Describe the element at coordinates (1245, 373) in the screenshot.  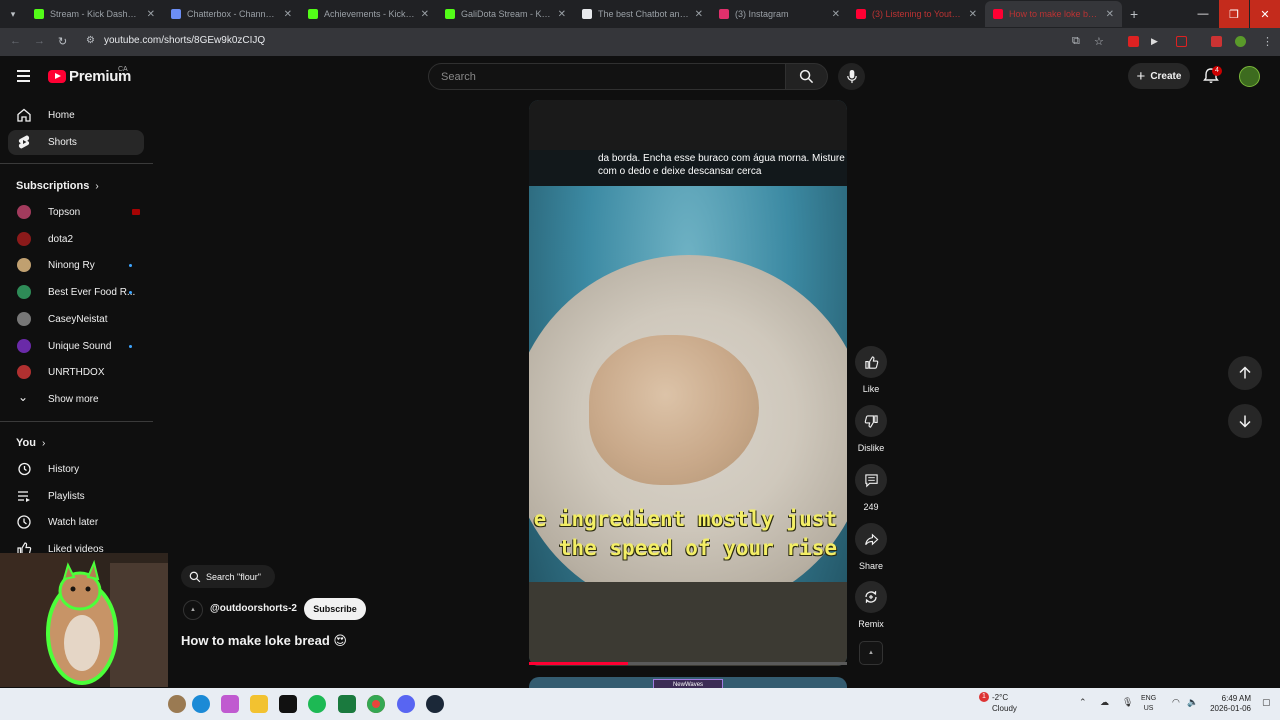
I see `previous-short-button` at that location.